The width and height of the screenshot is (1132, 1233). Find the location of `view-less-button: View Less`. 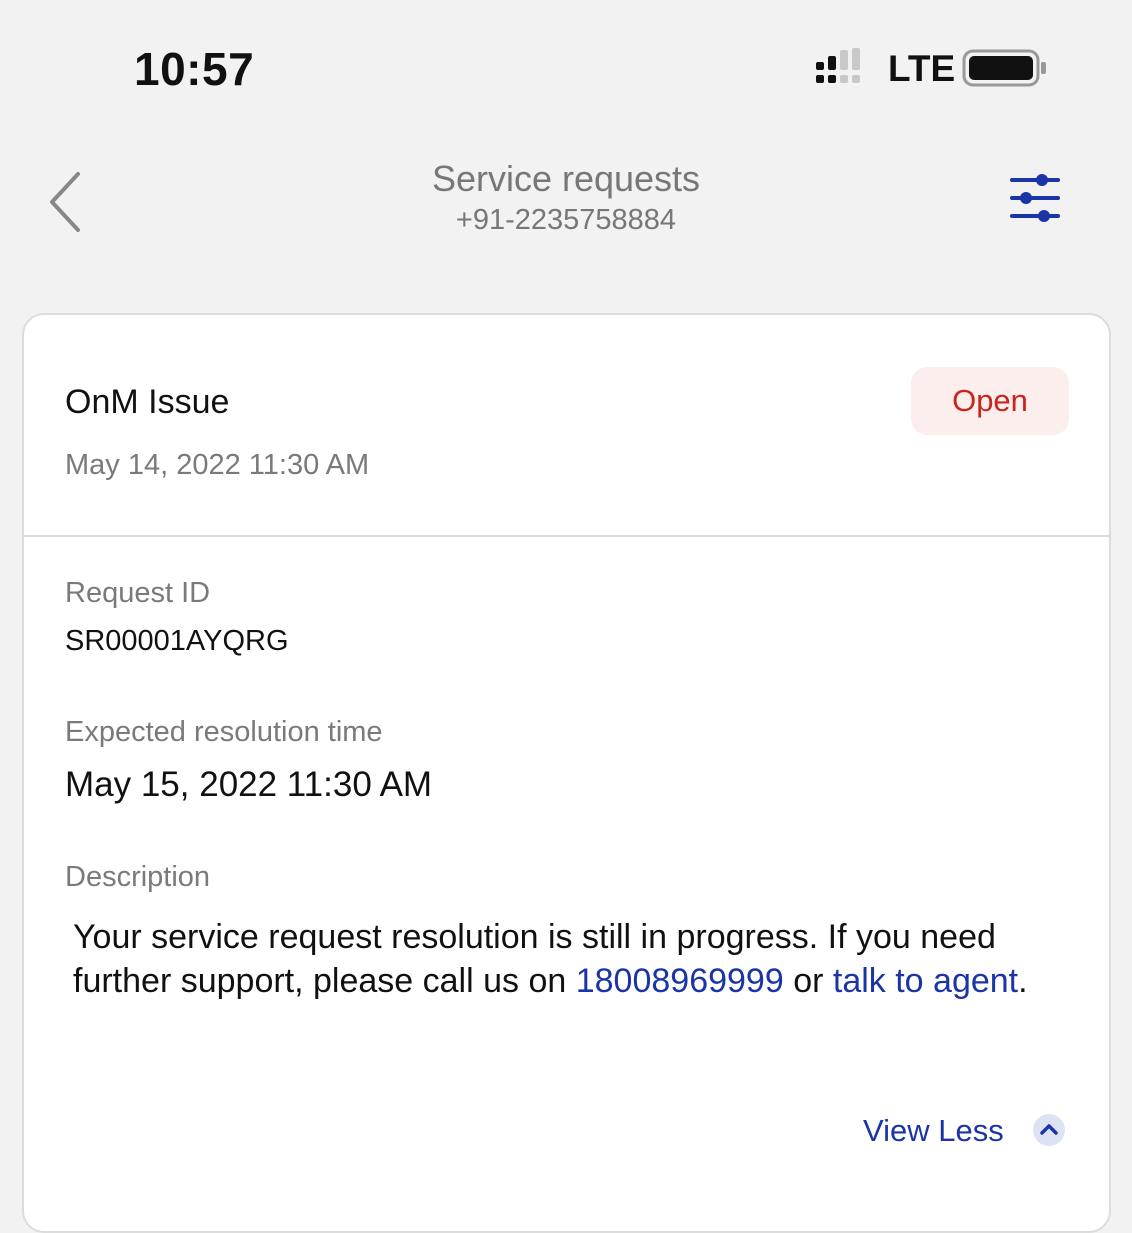

view-less-button: View Less is located at coordinates (933, 1131).